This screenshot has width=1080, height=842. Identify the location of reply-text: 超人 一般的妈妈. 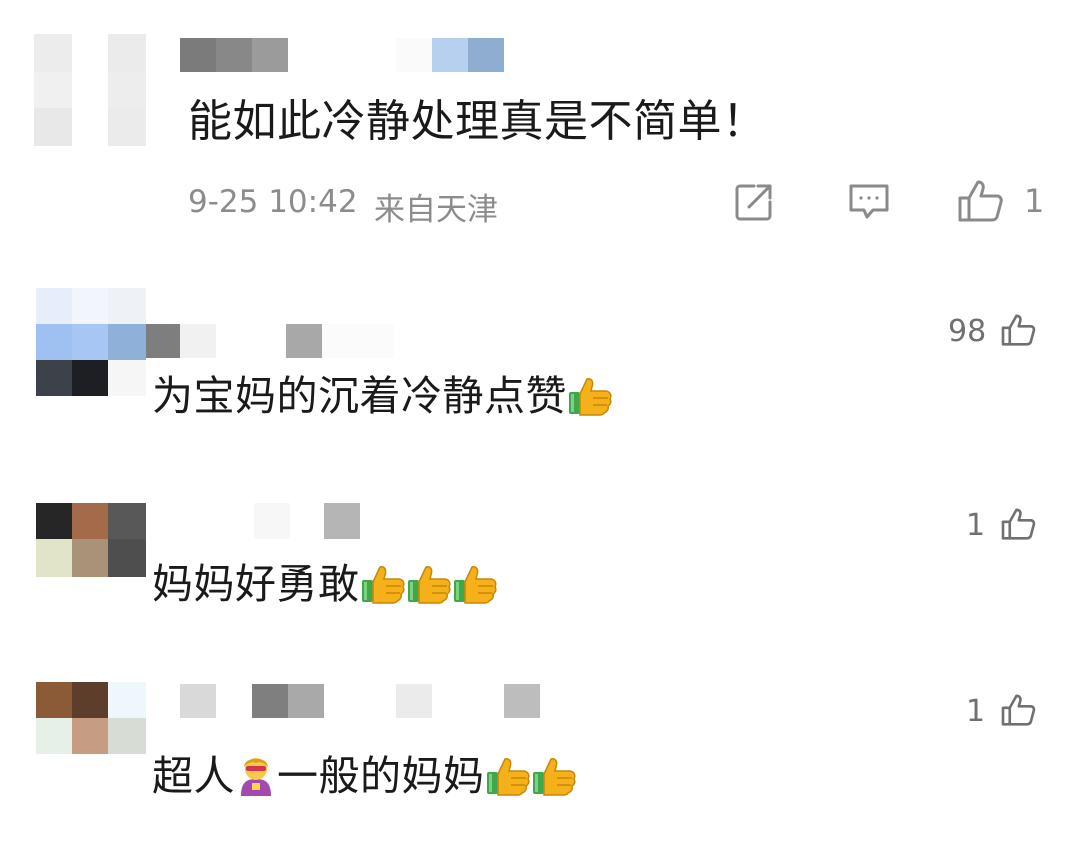
(364, 777).